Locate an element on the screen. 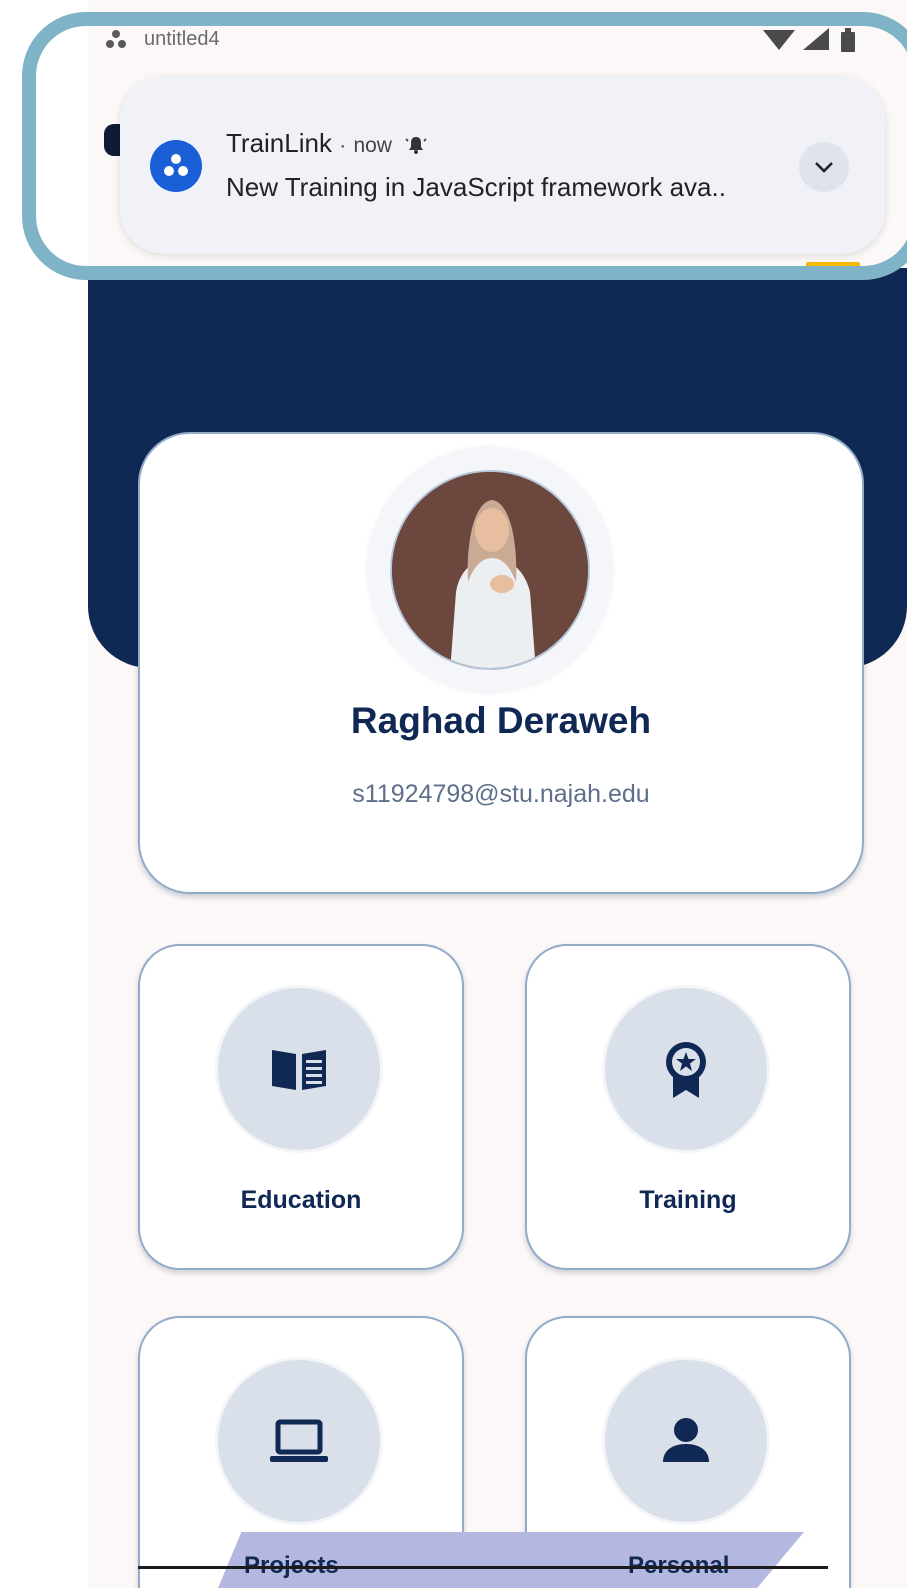  award-badge-icon is located at coordinates (686, 1070).